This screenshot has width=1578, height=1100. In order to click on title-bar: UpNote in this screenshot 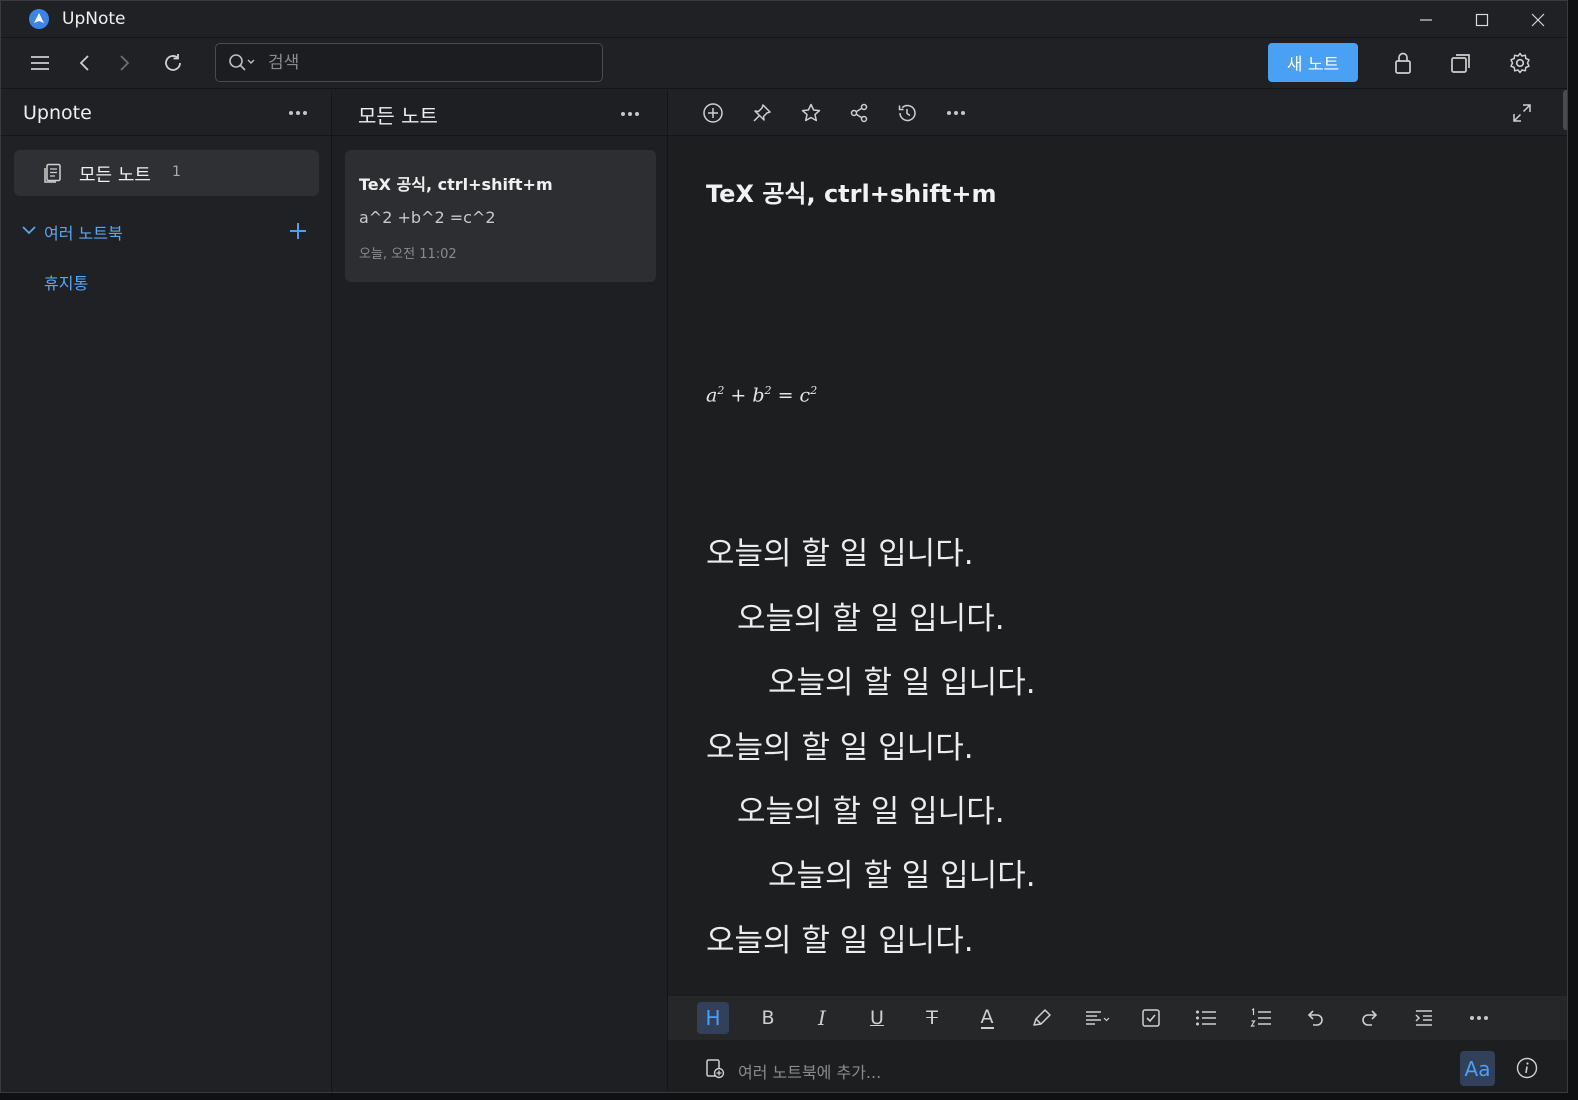, I will do `click(784, 19)`.